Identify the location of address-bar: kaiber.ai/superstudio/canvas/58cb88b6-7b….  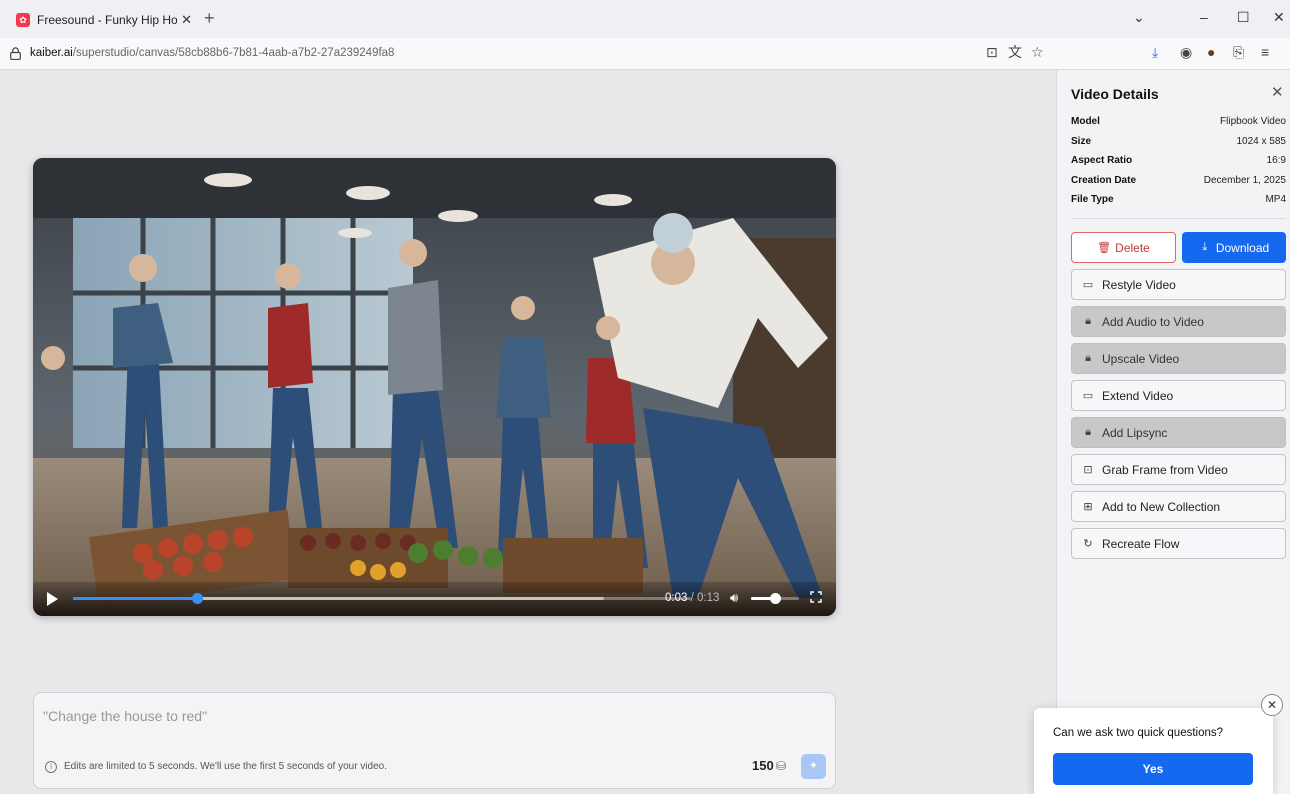
(645, 54).